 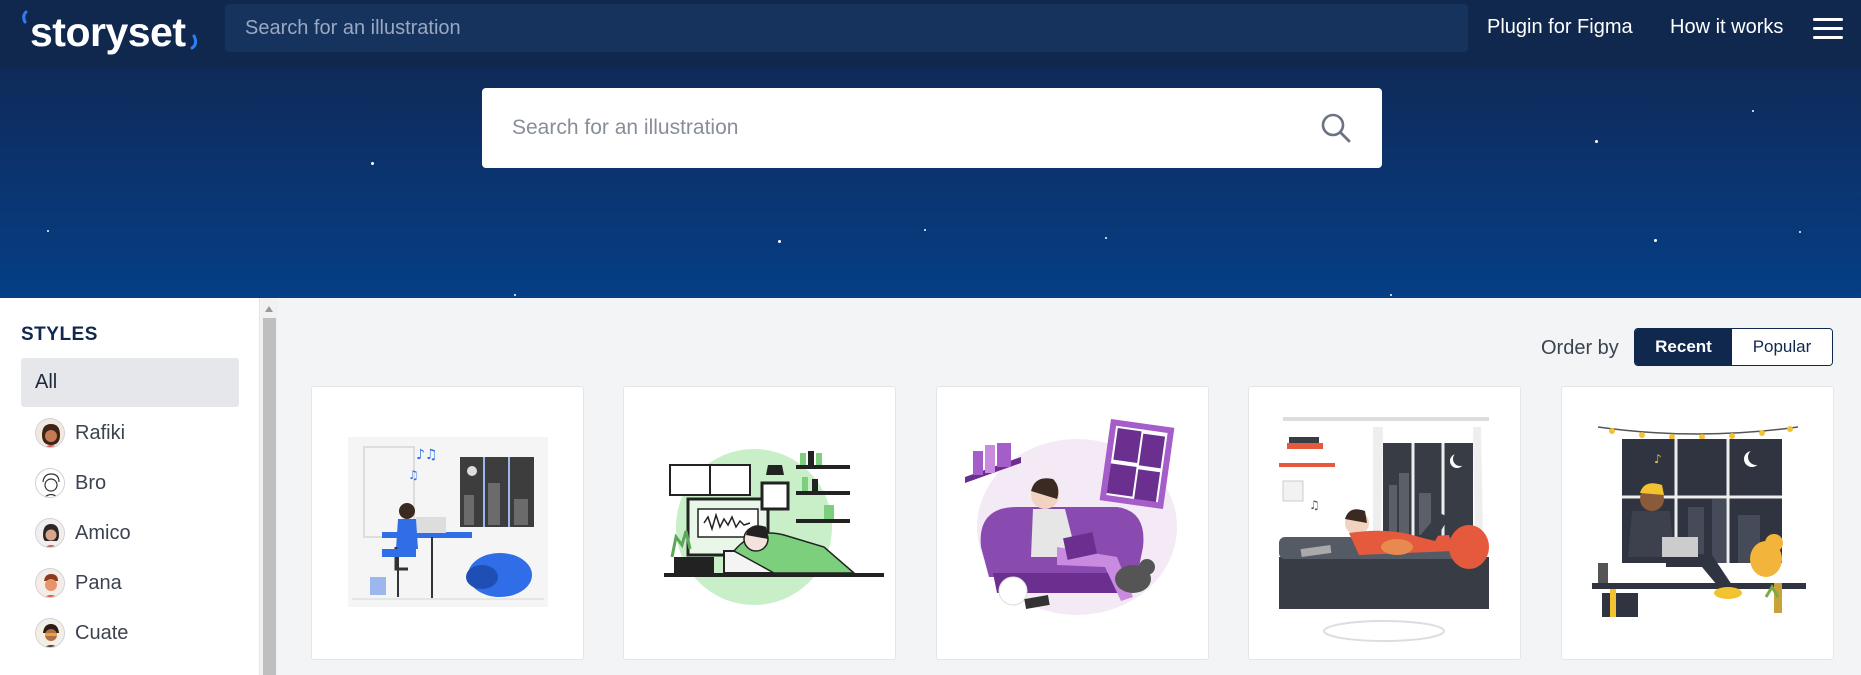 I want to click on order-popular-button: Popular, so click(x=1782, y=347).